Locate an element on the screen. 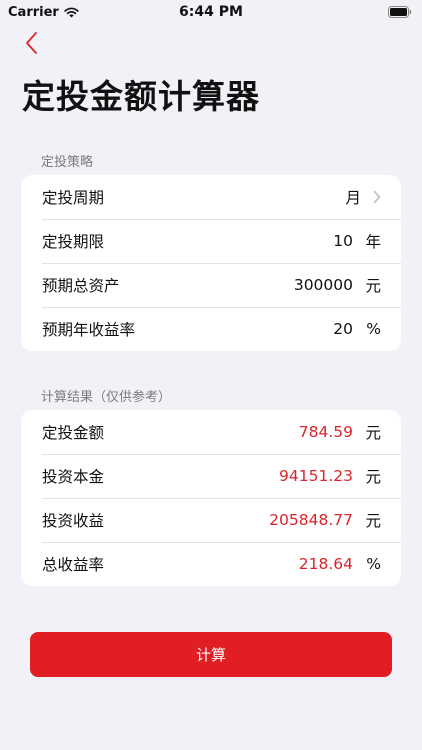  row-installment-amount: 定投金额 784.59 元 is located at coordinates (211, 432).